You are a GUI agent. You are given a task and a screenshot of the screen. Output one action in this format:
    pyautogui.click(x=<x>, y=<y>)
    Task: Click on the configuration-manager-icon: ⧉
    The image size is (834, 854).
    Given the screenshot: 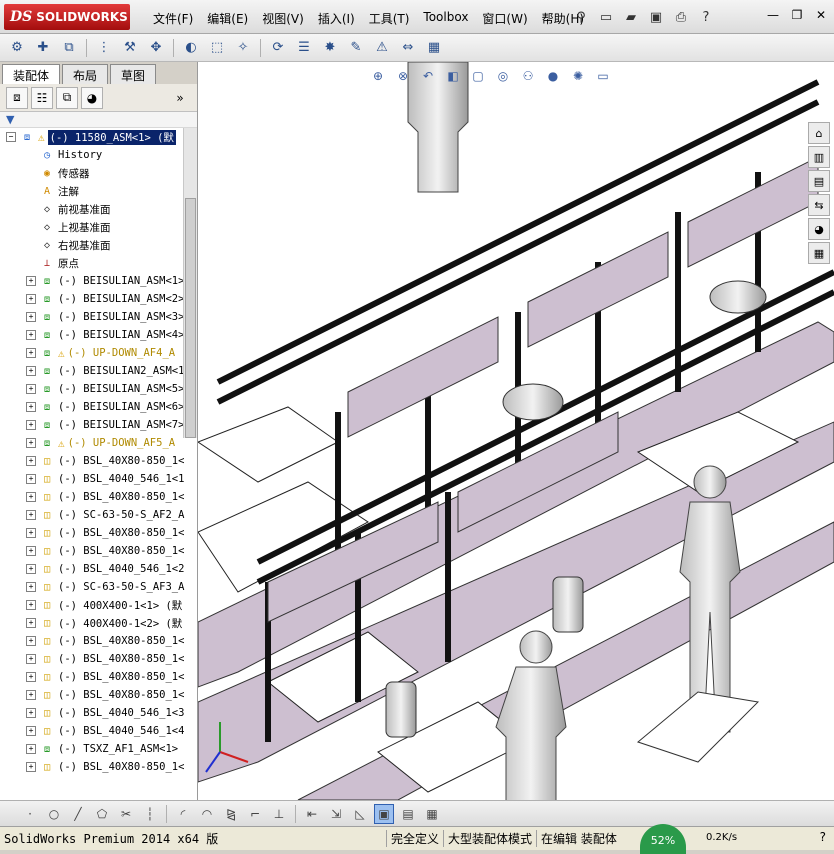 What is the action you would take?
    pyautogui.click(x=67, y=97)
    